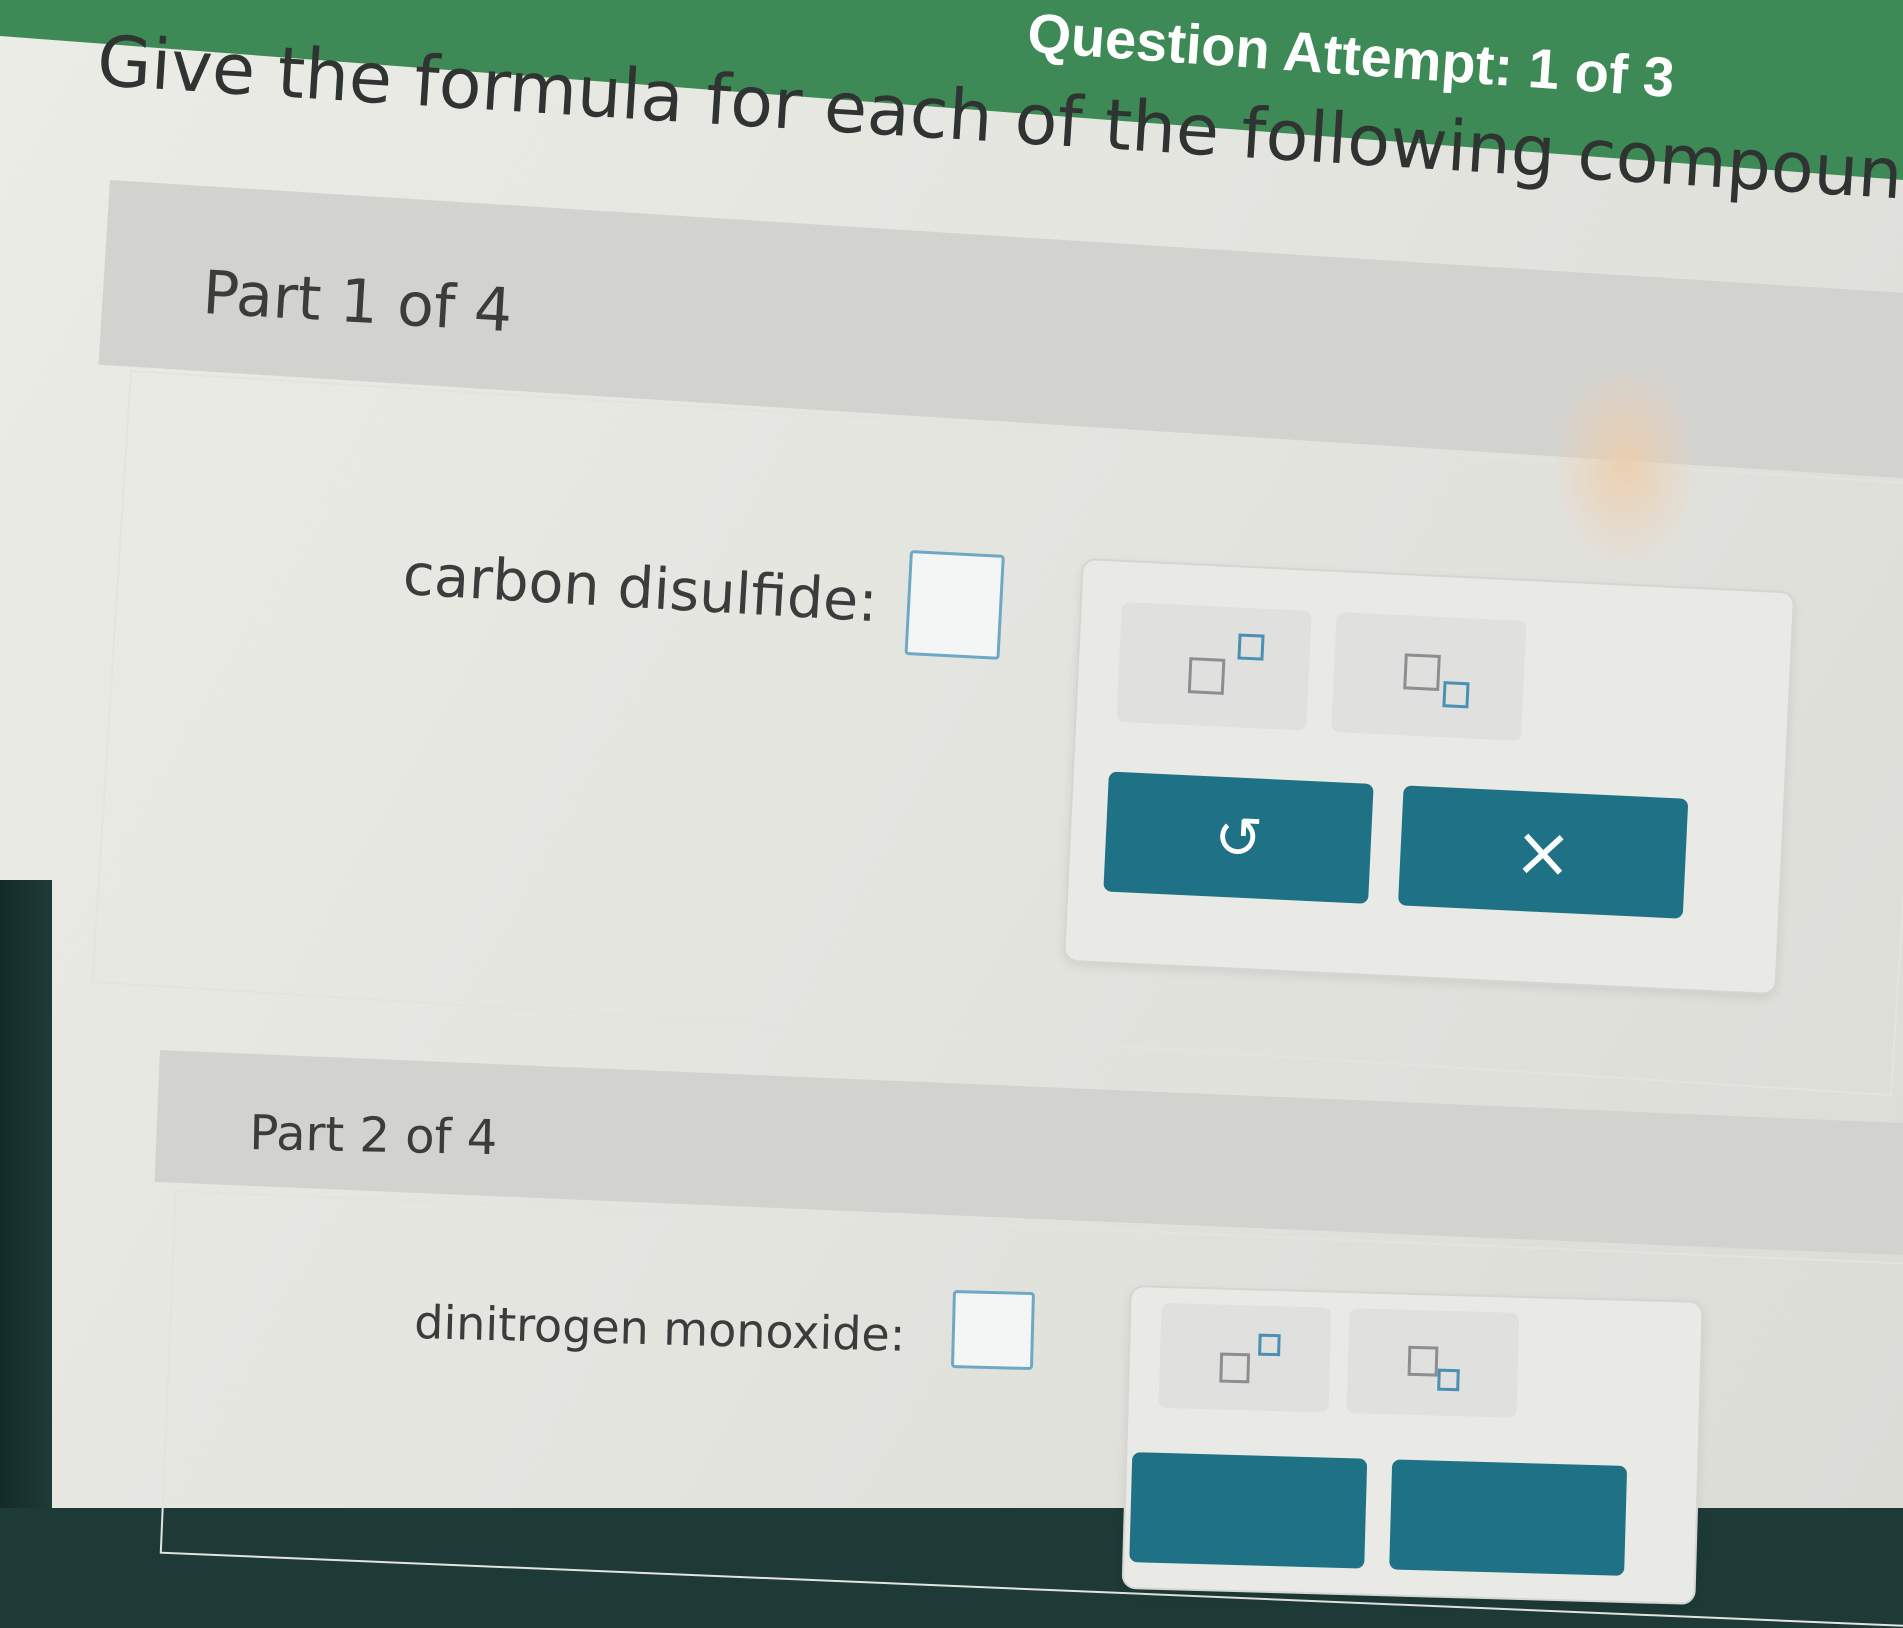 This screenshot has width=1903, height=1628. What do you see at coordinates (373, 1136) in the screenshot?
I see `part-2-title: Part 2 of 4` at bounding box center [373, 1136].